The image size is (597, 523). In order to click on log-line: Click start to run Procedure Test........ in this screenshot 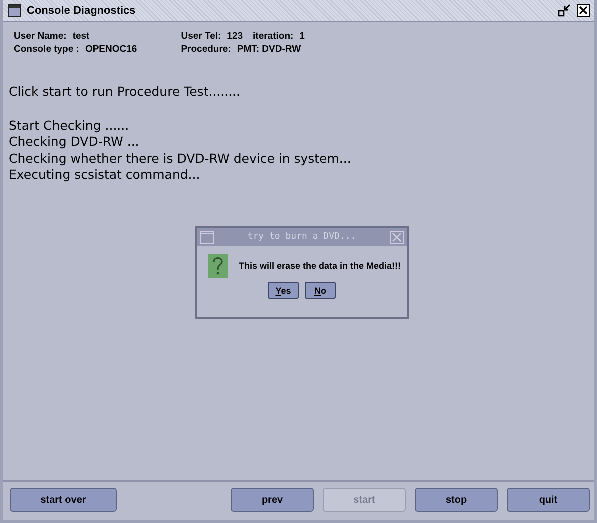, I will do `click(125, 92)`.